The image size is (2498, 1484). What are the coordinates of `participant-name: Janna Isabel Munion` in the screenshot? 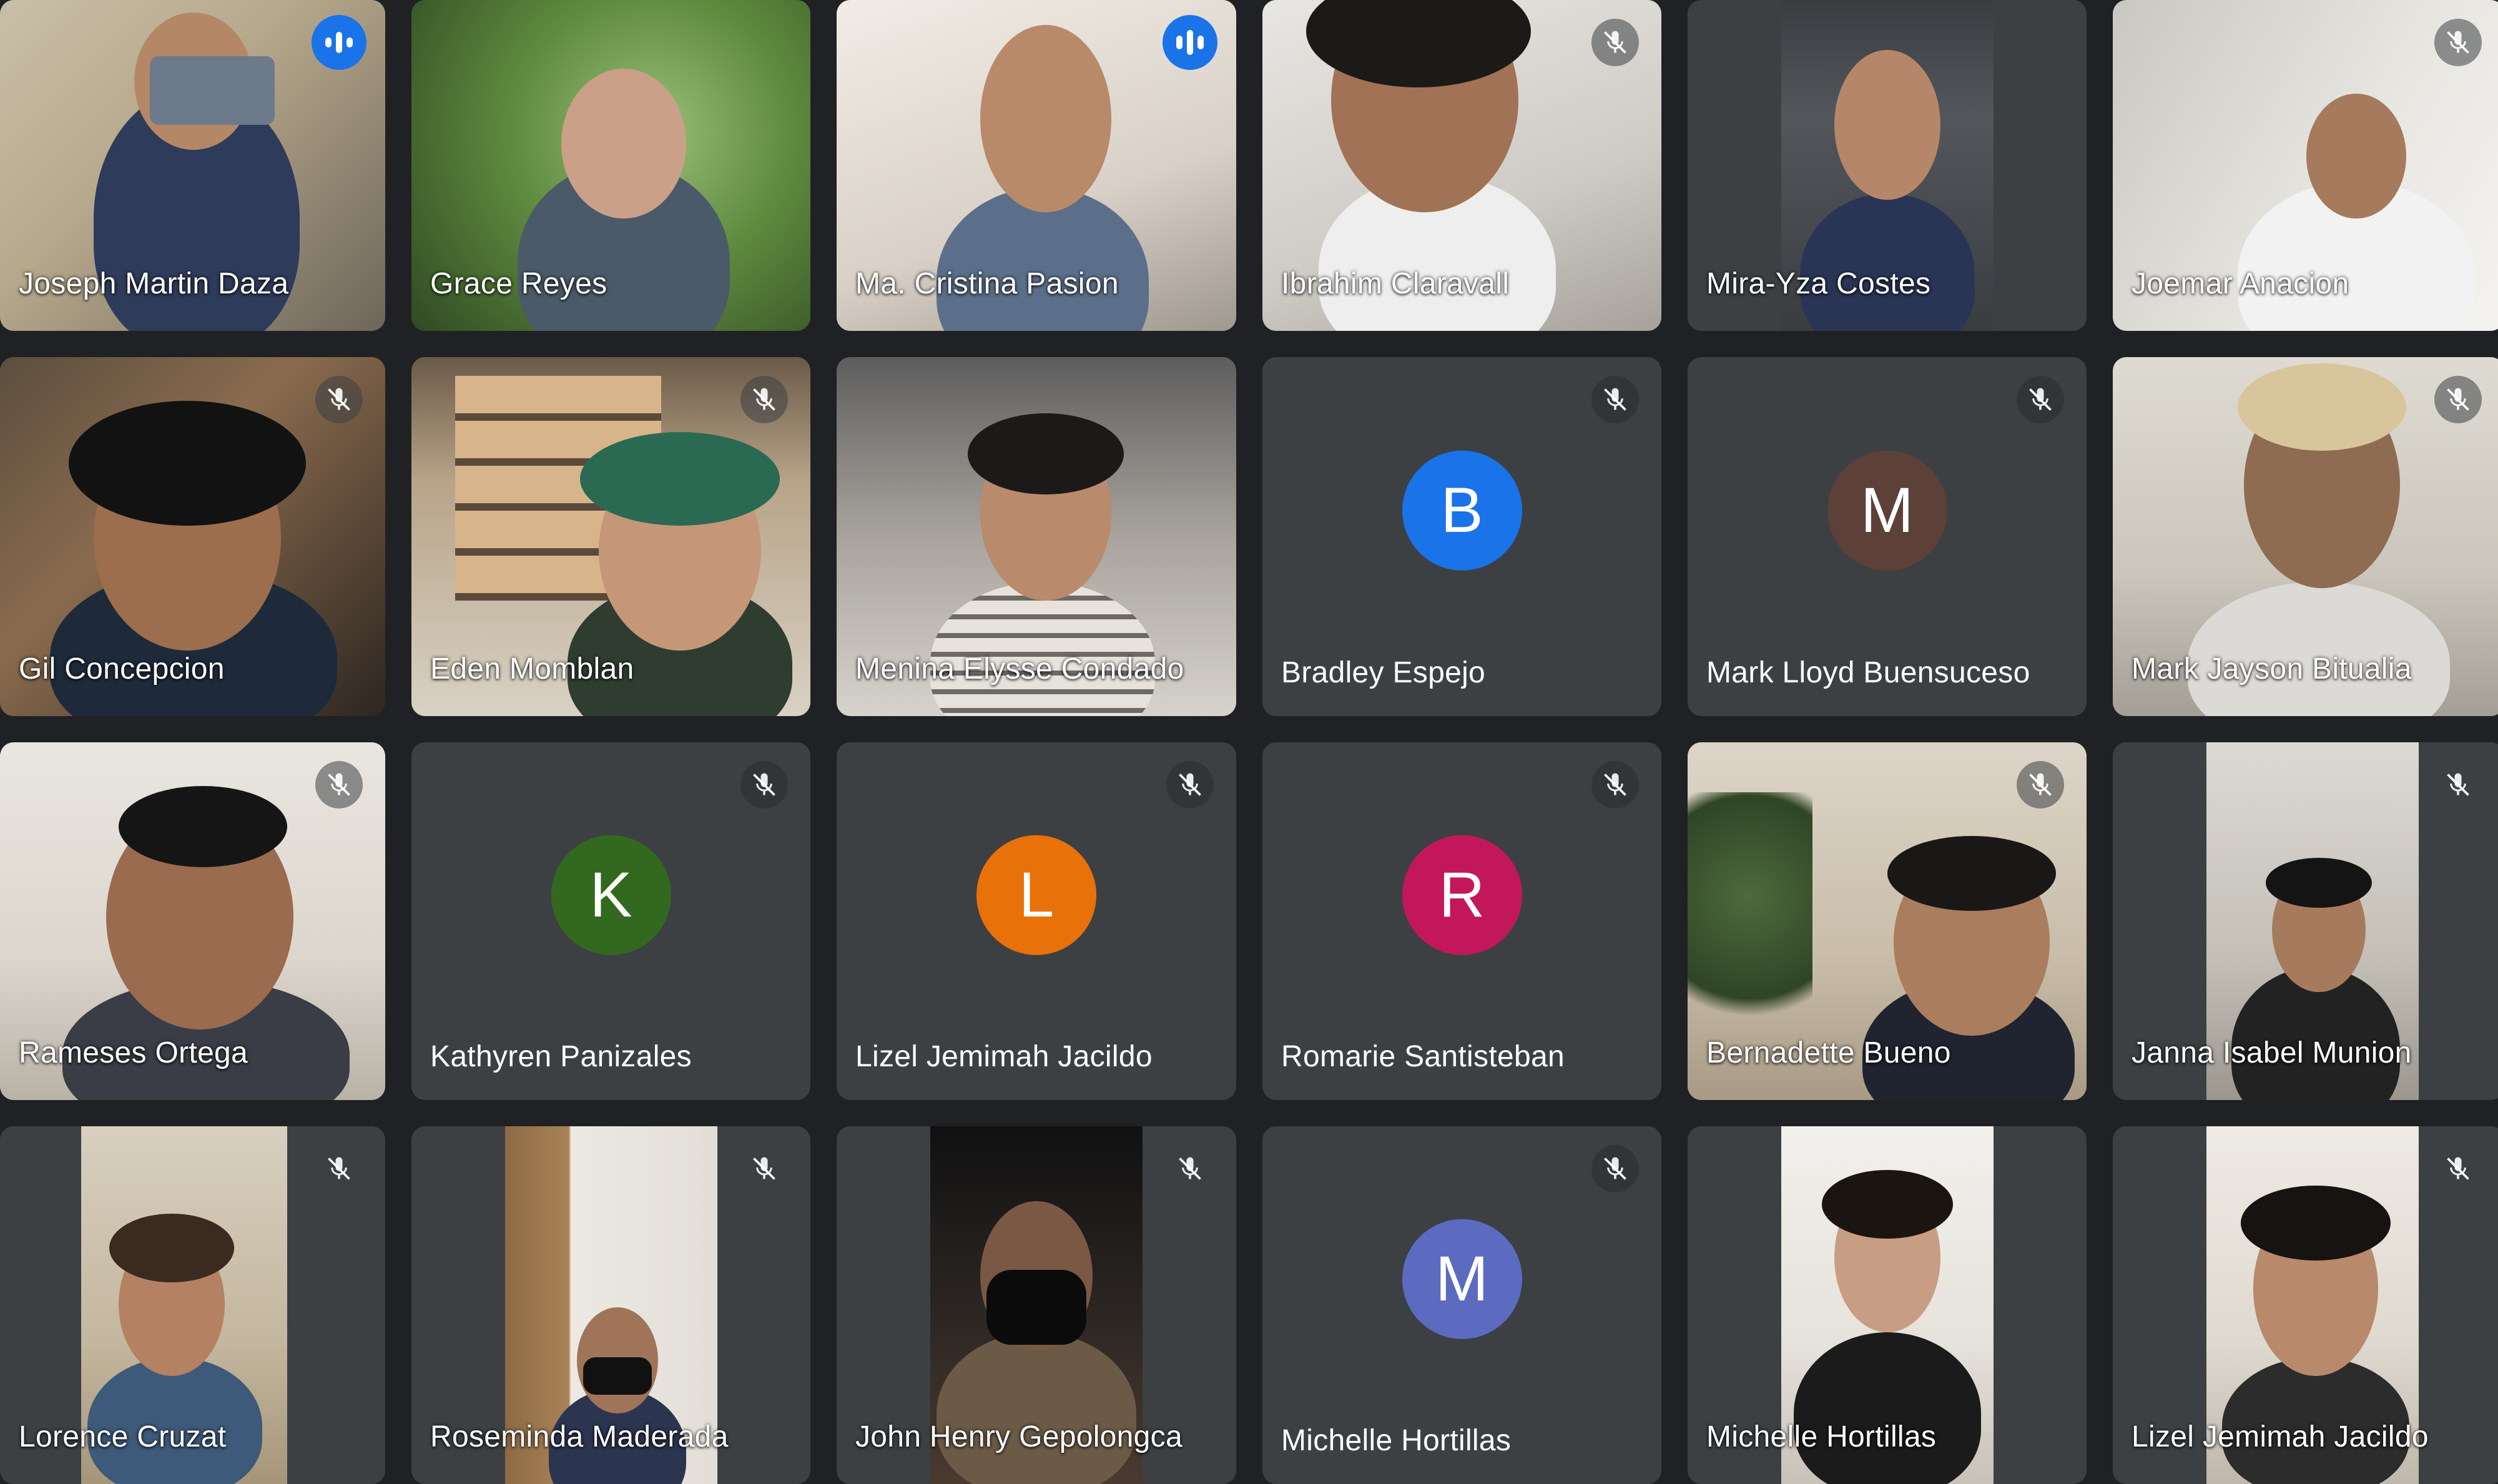 It's located at (2272, 1052).